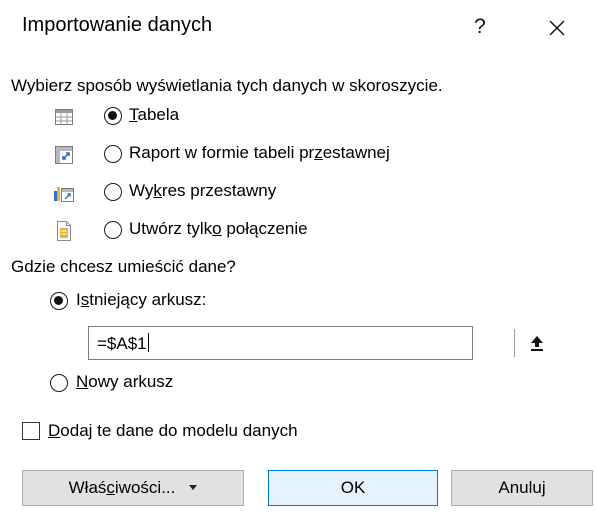 Image resolution: width=596 pixels, height=515 pixels. What do you see at coordinates (323, 343) in the screenshot?
I see `cell-reference-input: =$A$1` at bounding box center [323, 343].